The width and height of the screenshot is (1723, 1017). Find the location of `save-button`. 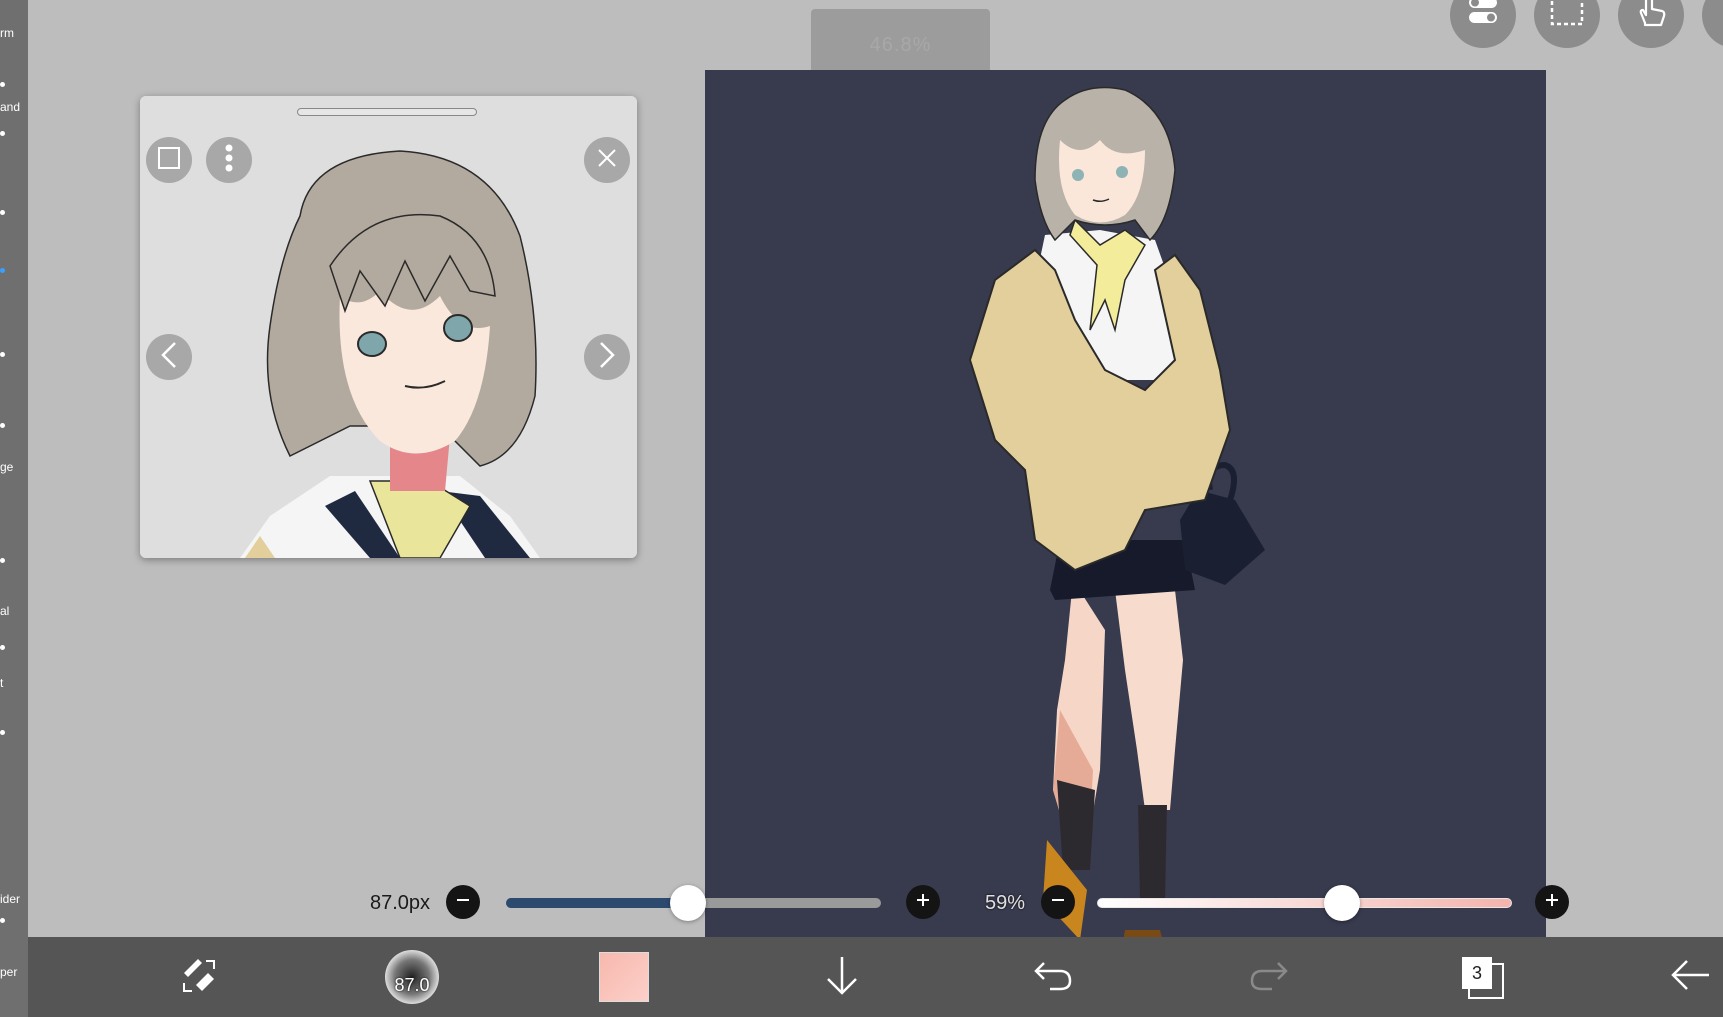

save-button is located at coordinates (842, 977).